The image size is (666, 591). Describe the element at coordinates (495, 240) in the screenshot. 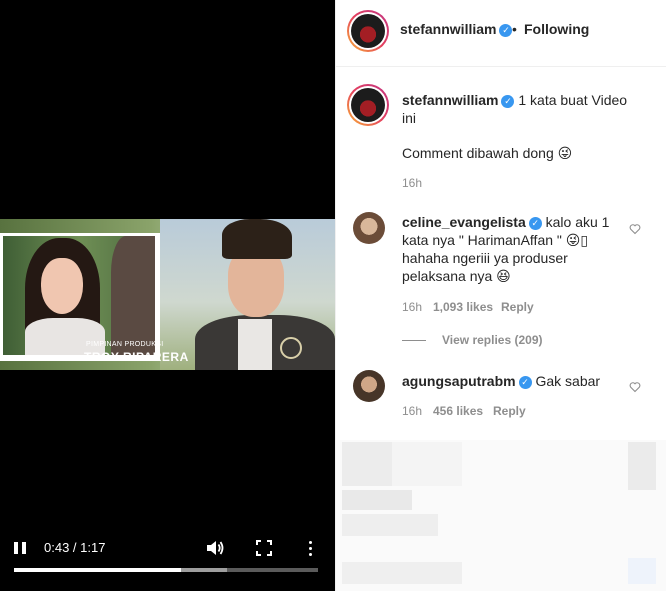

I see `comment-text-2: kata nya " HarimanAffan " 😜▯` at that location.